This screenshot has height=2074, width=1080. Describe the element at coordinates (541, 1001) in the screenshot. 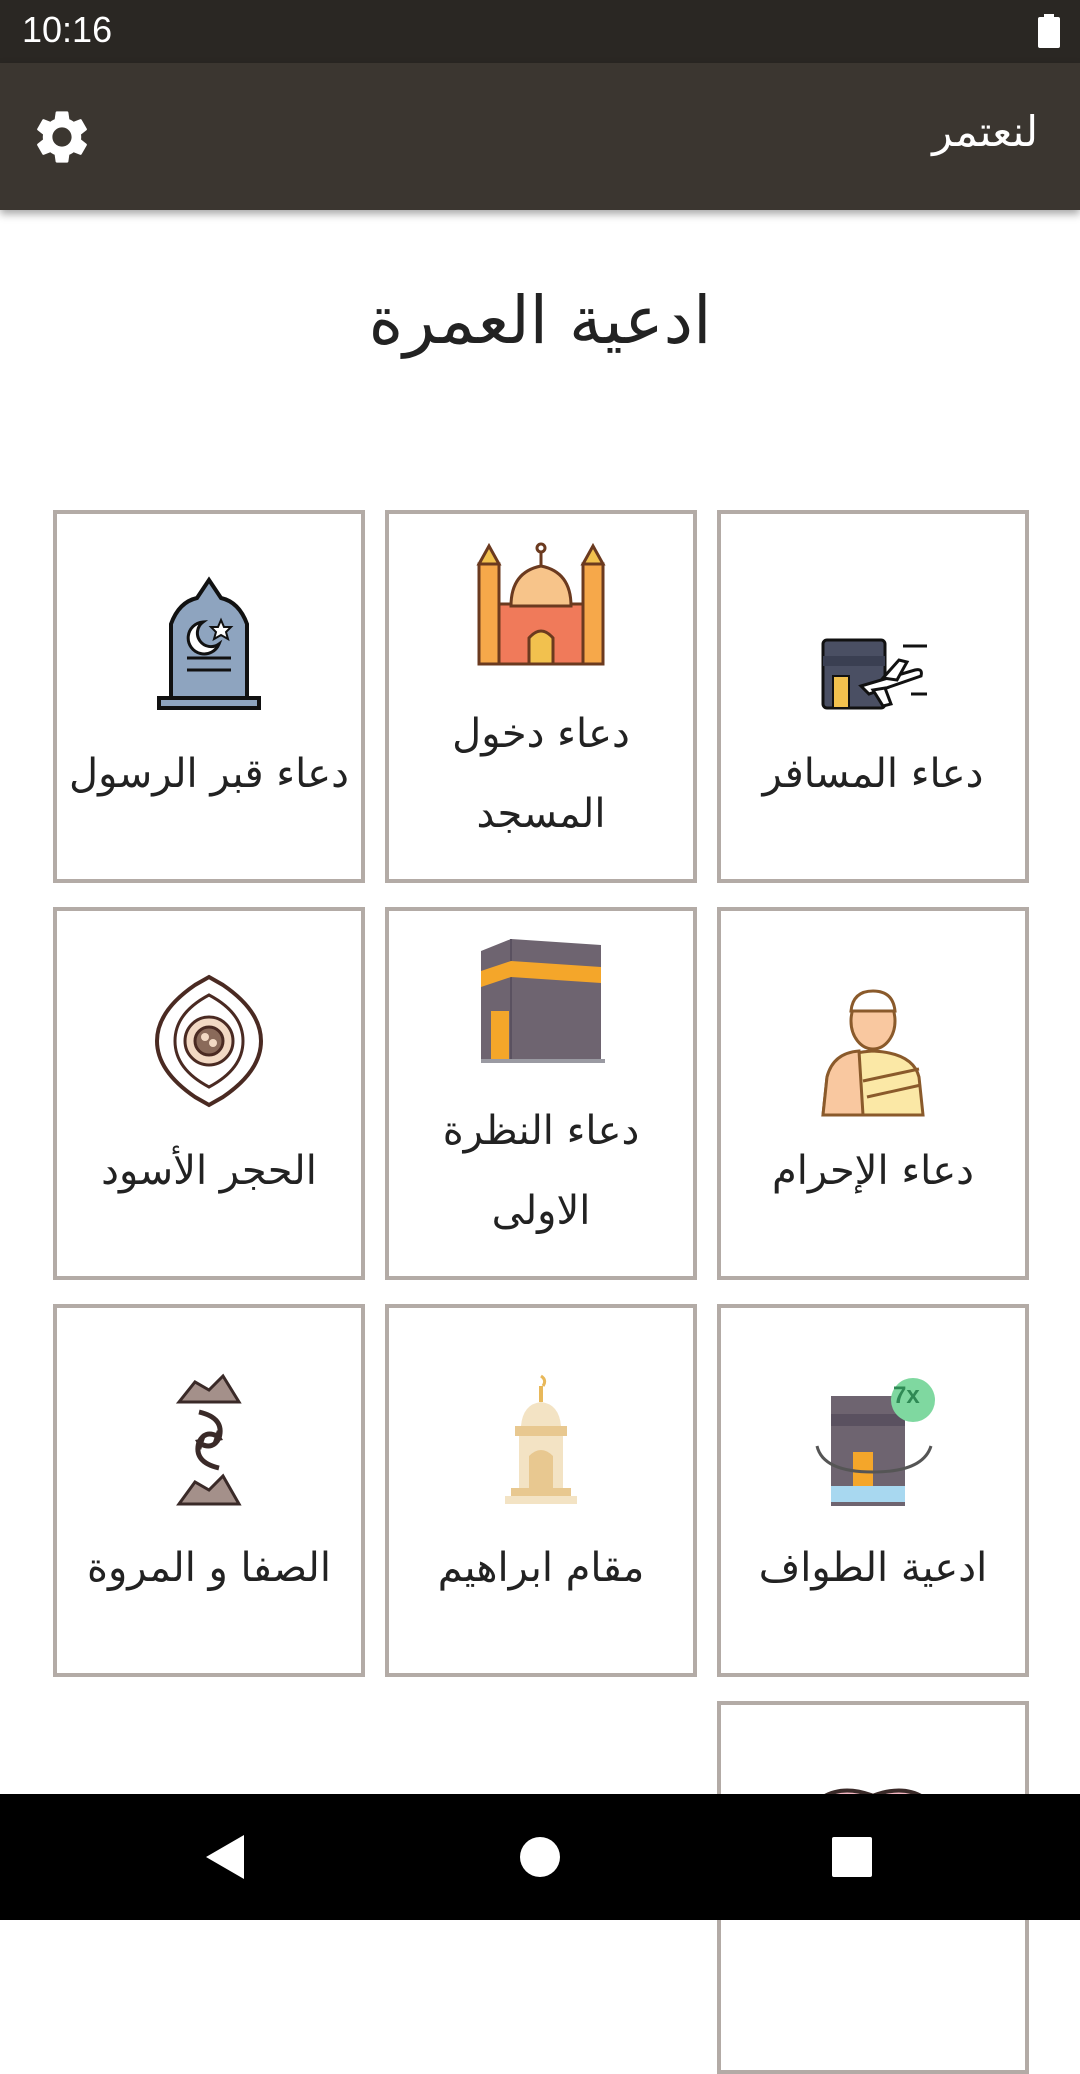

I see `kaaba-icon` at that location.